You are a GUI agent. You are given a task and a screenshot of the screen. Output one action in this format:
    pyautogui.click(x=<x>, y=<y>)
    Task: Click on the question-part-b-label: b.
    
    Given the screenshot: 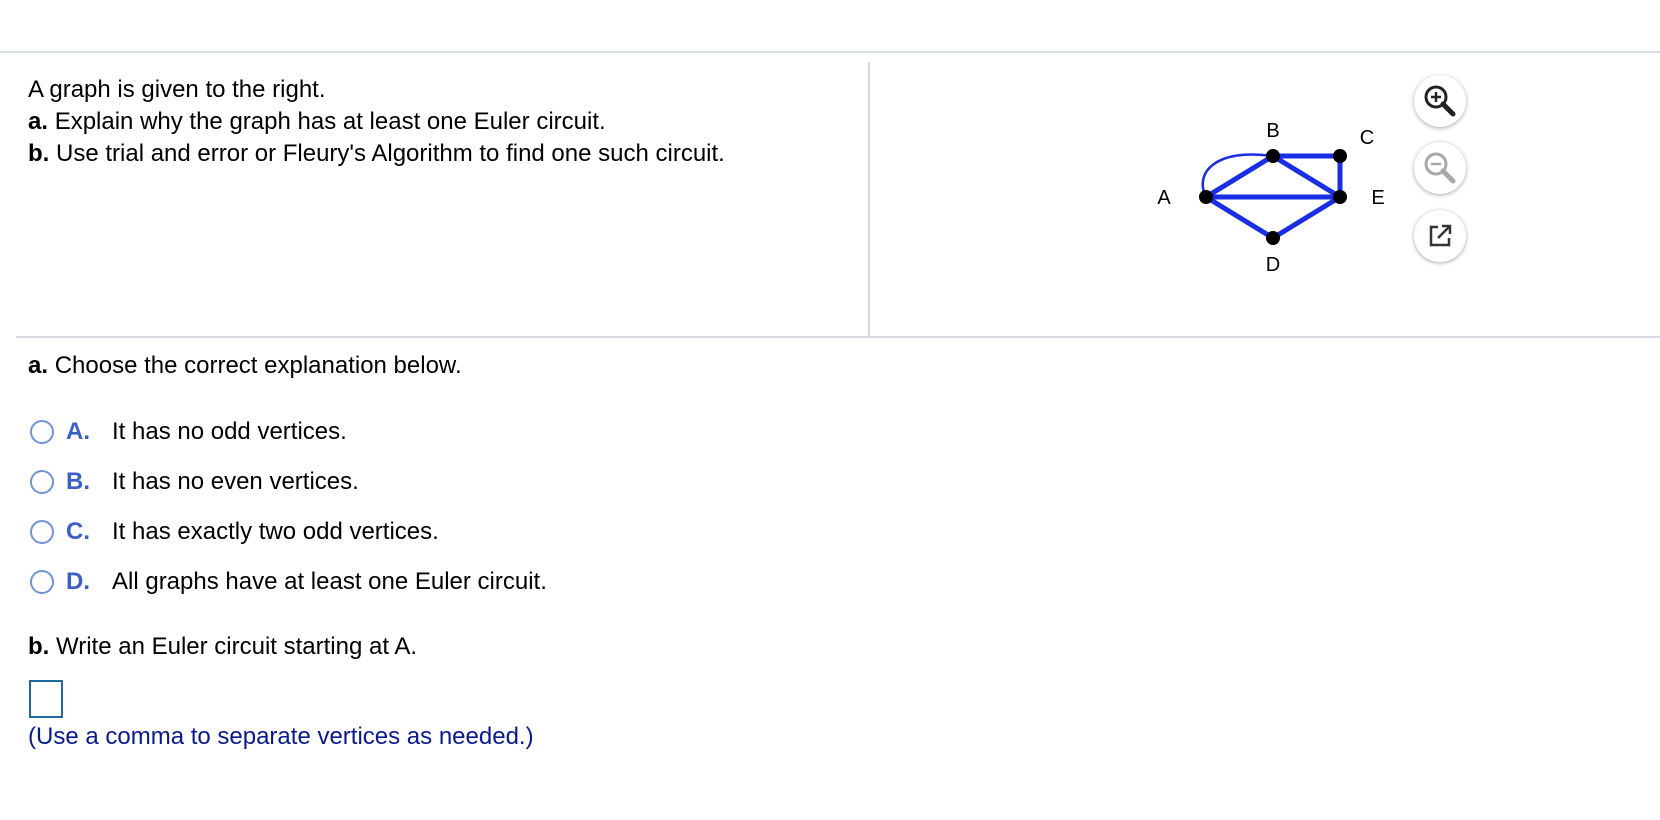 What is the action you would take?
    pyautogui.click(x=39, y=153)
    